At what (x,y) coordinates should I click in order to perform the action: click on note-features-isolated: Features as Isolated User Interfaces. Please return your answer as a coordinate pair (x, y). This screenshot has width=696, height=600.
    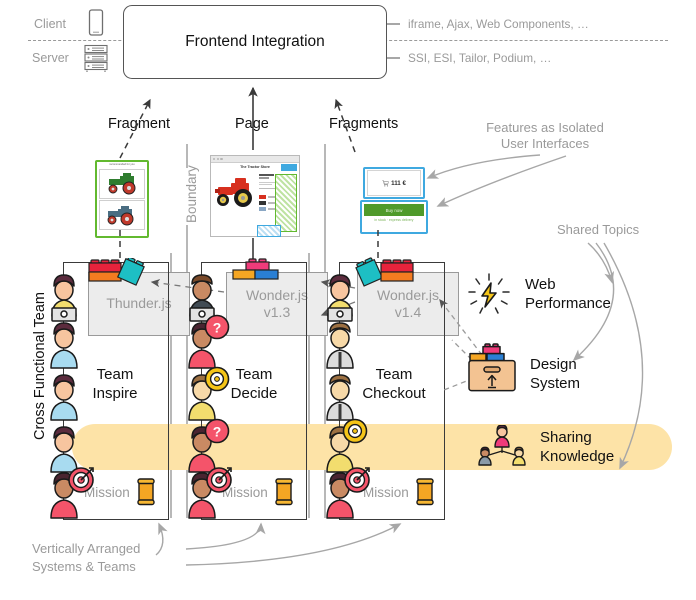
    Looking at the image, I should click on (545, 136).